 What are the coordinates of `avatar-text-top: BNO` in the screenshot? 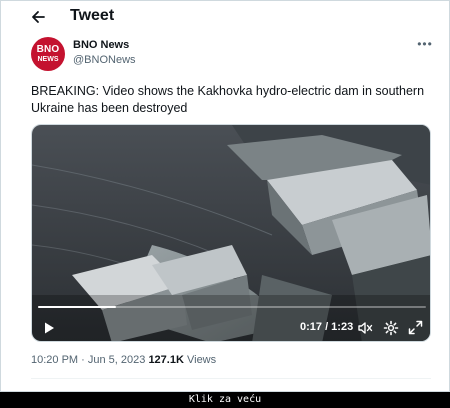 It's located at (48, 49).